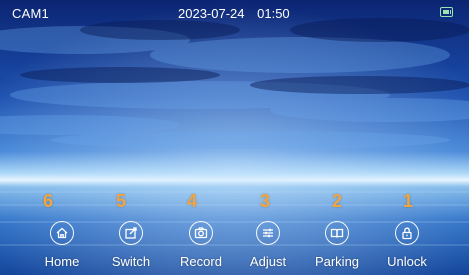 This screenshot has width=469, height=275. I want to click on time-text: 01:50, so click(273, 13).